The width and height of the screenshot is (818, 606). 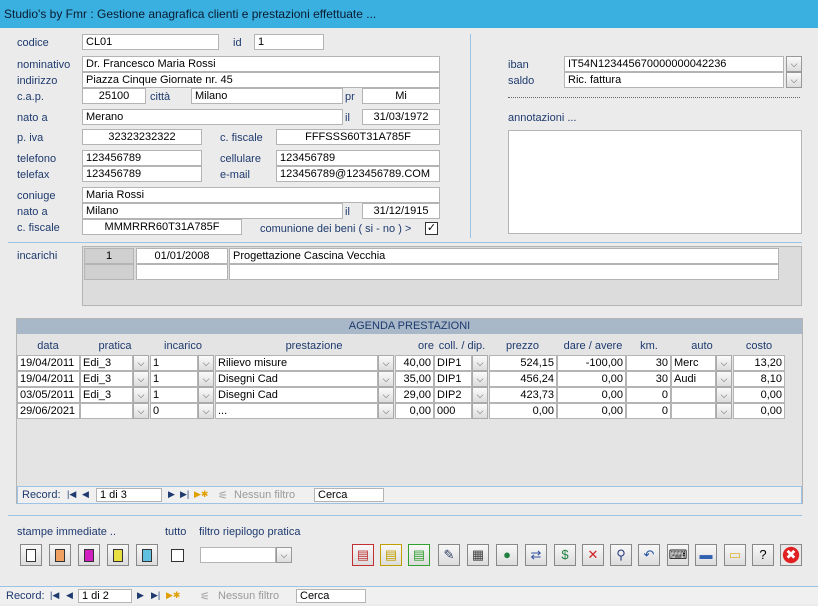 I want to click on print-preview-3-icon, so click(x=89, y=555).